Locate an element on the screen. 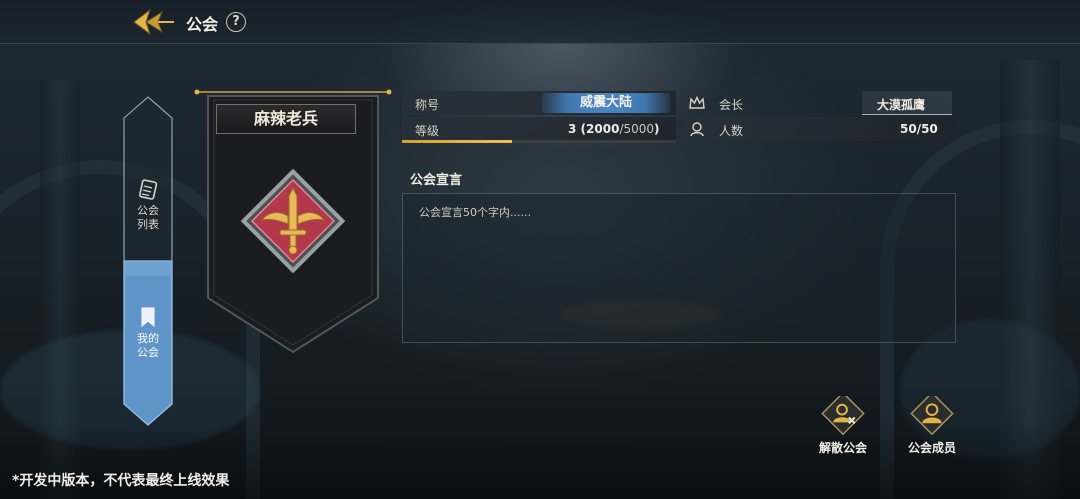 Image resolution: width=1080 pixels, height=499 pixels. guild-title-label: 称号 is located at coordinates (427, 105).